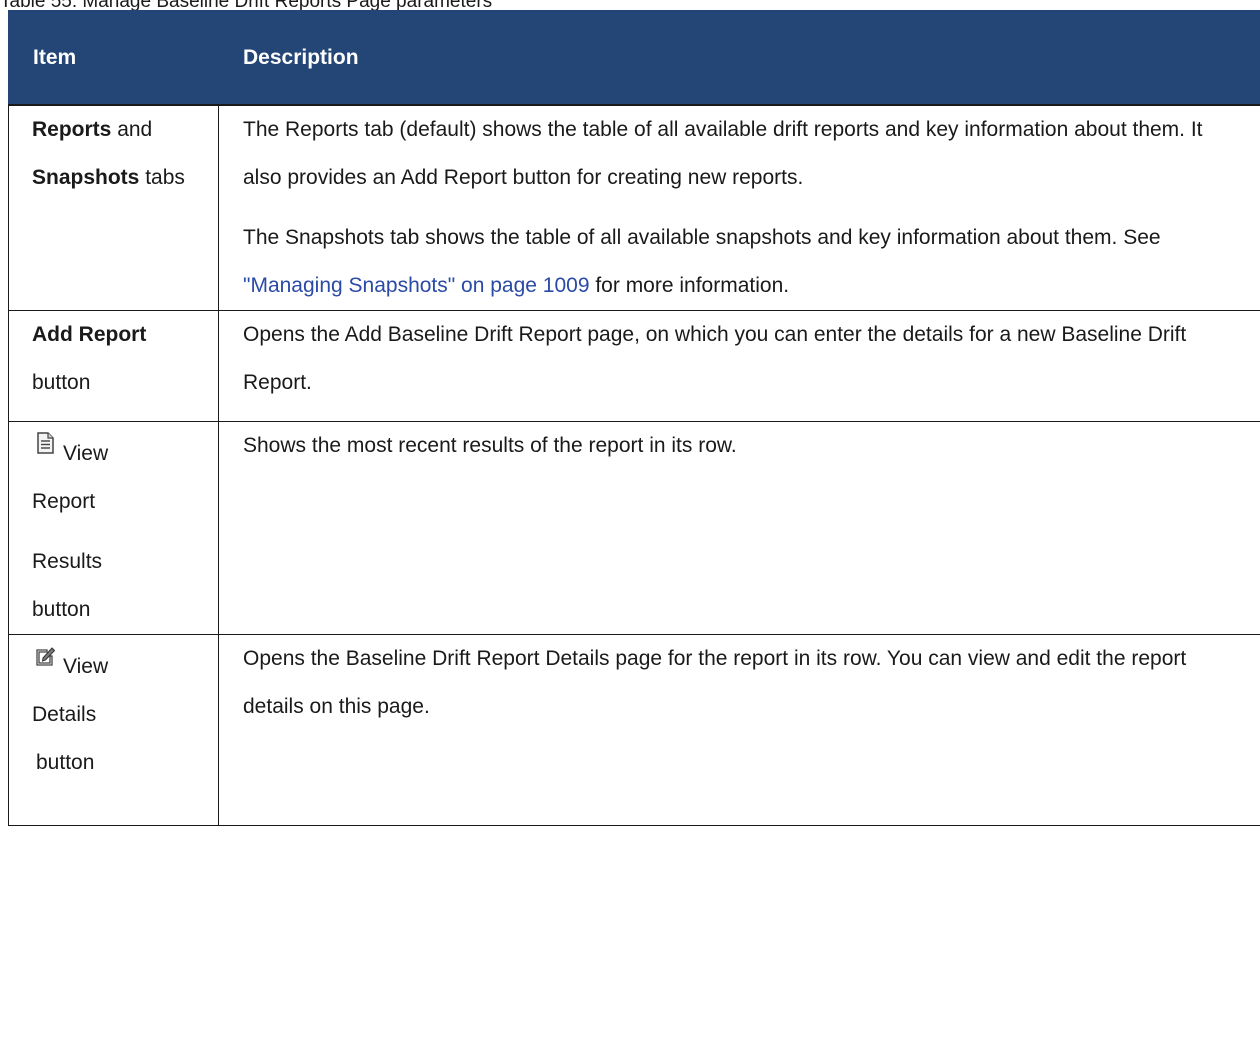 This screenshot has width=1260, height=1047. I want to click on item-bold-term: Snapshots, so click(86, 177).